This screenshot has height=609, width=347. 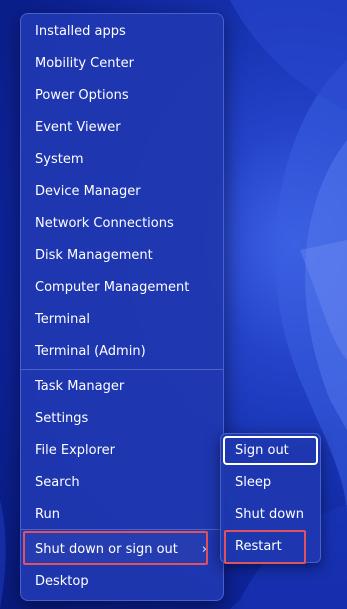 I want to click on menu-item-search: Search, so click(x=122, y=483).